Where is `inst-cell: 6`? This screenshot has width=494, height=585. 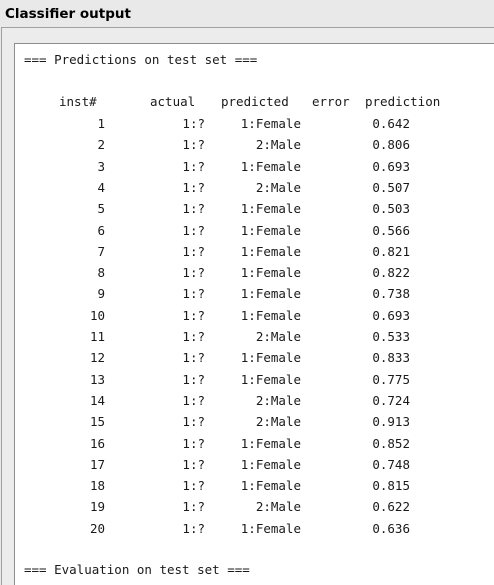 inst-cell: 6 is located at coordinates (101, 230).